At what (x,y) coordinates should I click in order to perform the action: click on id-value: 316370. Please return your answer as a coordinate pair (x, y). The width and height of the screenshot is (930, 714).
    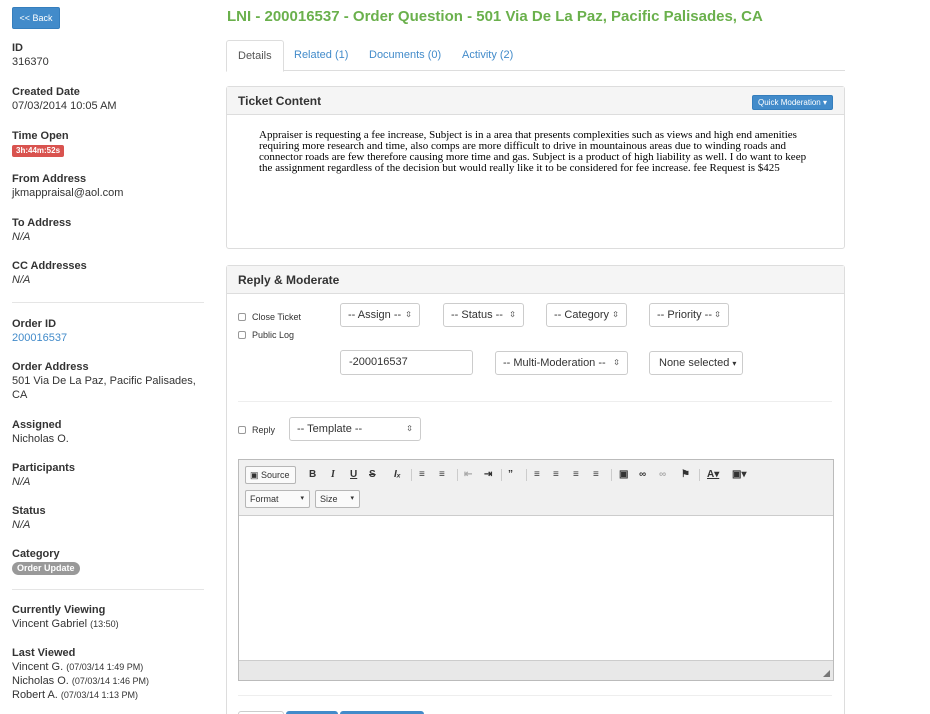
    Looking at the image, I should click on (30, 62).